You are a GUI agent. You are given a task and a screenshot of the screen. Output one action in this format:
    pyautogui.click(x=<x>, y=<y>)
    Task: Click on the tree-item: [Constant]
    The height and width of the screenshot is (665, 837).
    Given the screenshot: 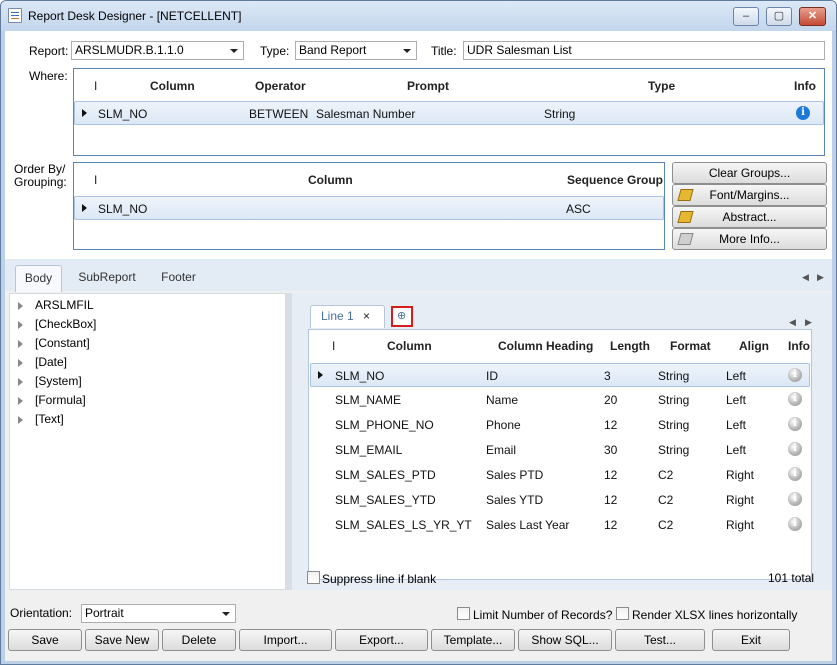 What is the action you would take?
    pyautogui.click(x=54, y=343)
    